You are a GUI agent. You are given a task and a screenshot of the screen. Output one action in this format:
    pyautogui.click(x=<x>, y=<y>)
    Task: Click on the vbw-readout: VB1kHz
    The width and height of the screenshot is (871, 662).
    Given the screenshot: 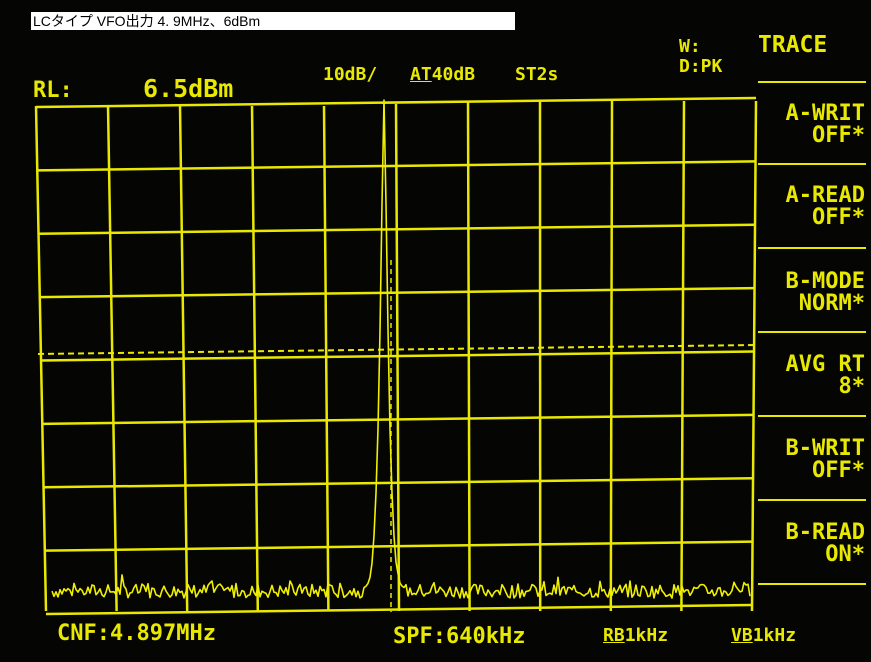 What is the action you would take?
    pyautogui.click(x=763, y=636)
    